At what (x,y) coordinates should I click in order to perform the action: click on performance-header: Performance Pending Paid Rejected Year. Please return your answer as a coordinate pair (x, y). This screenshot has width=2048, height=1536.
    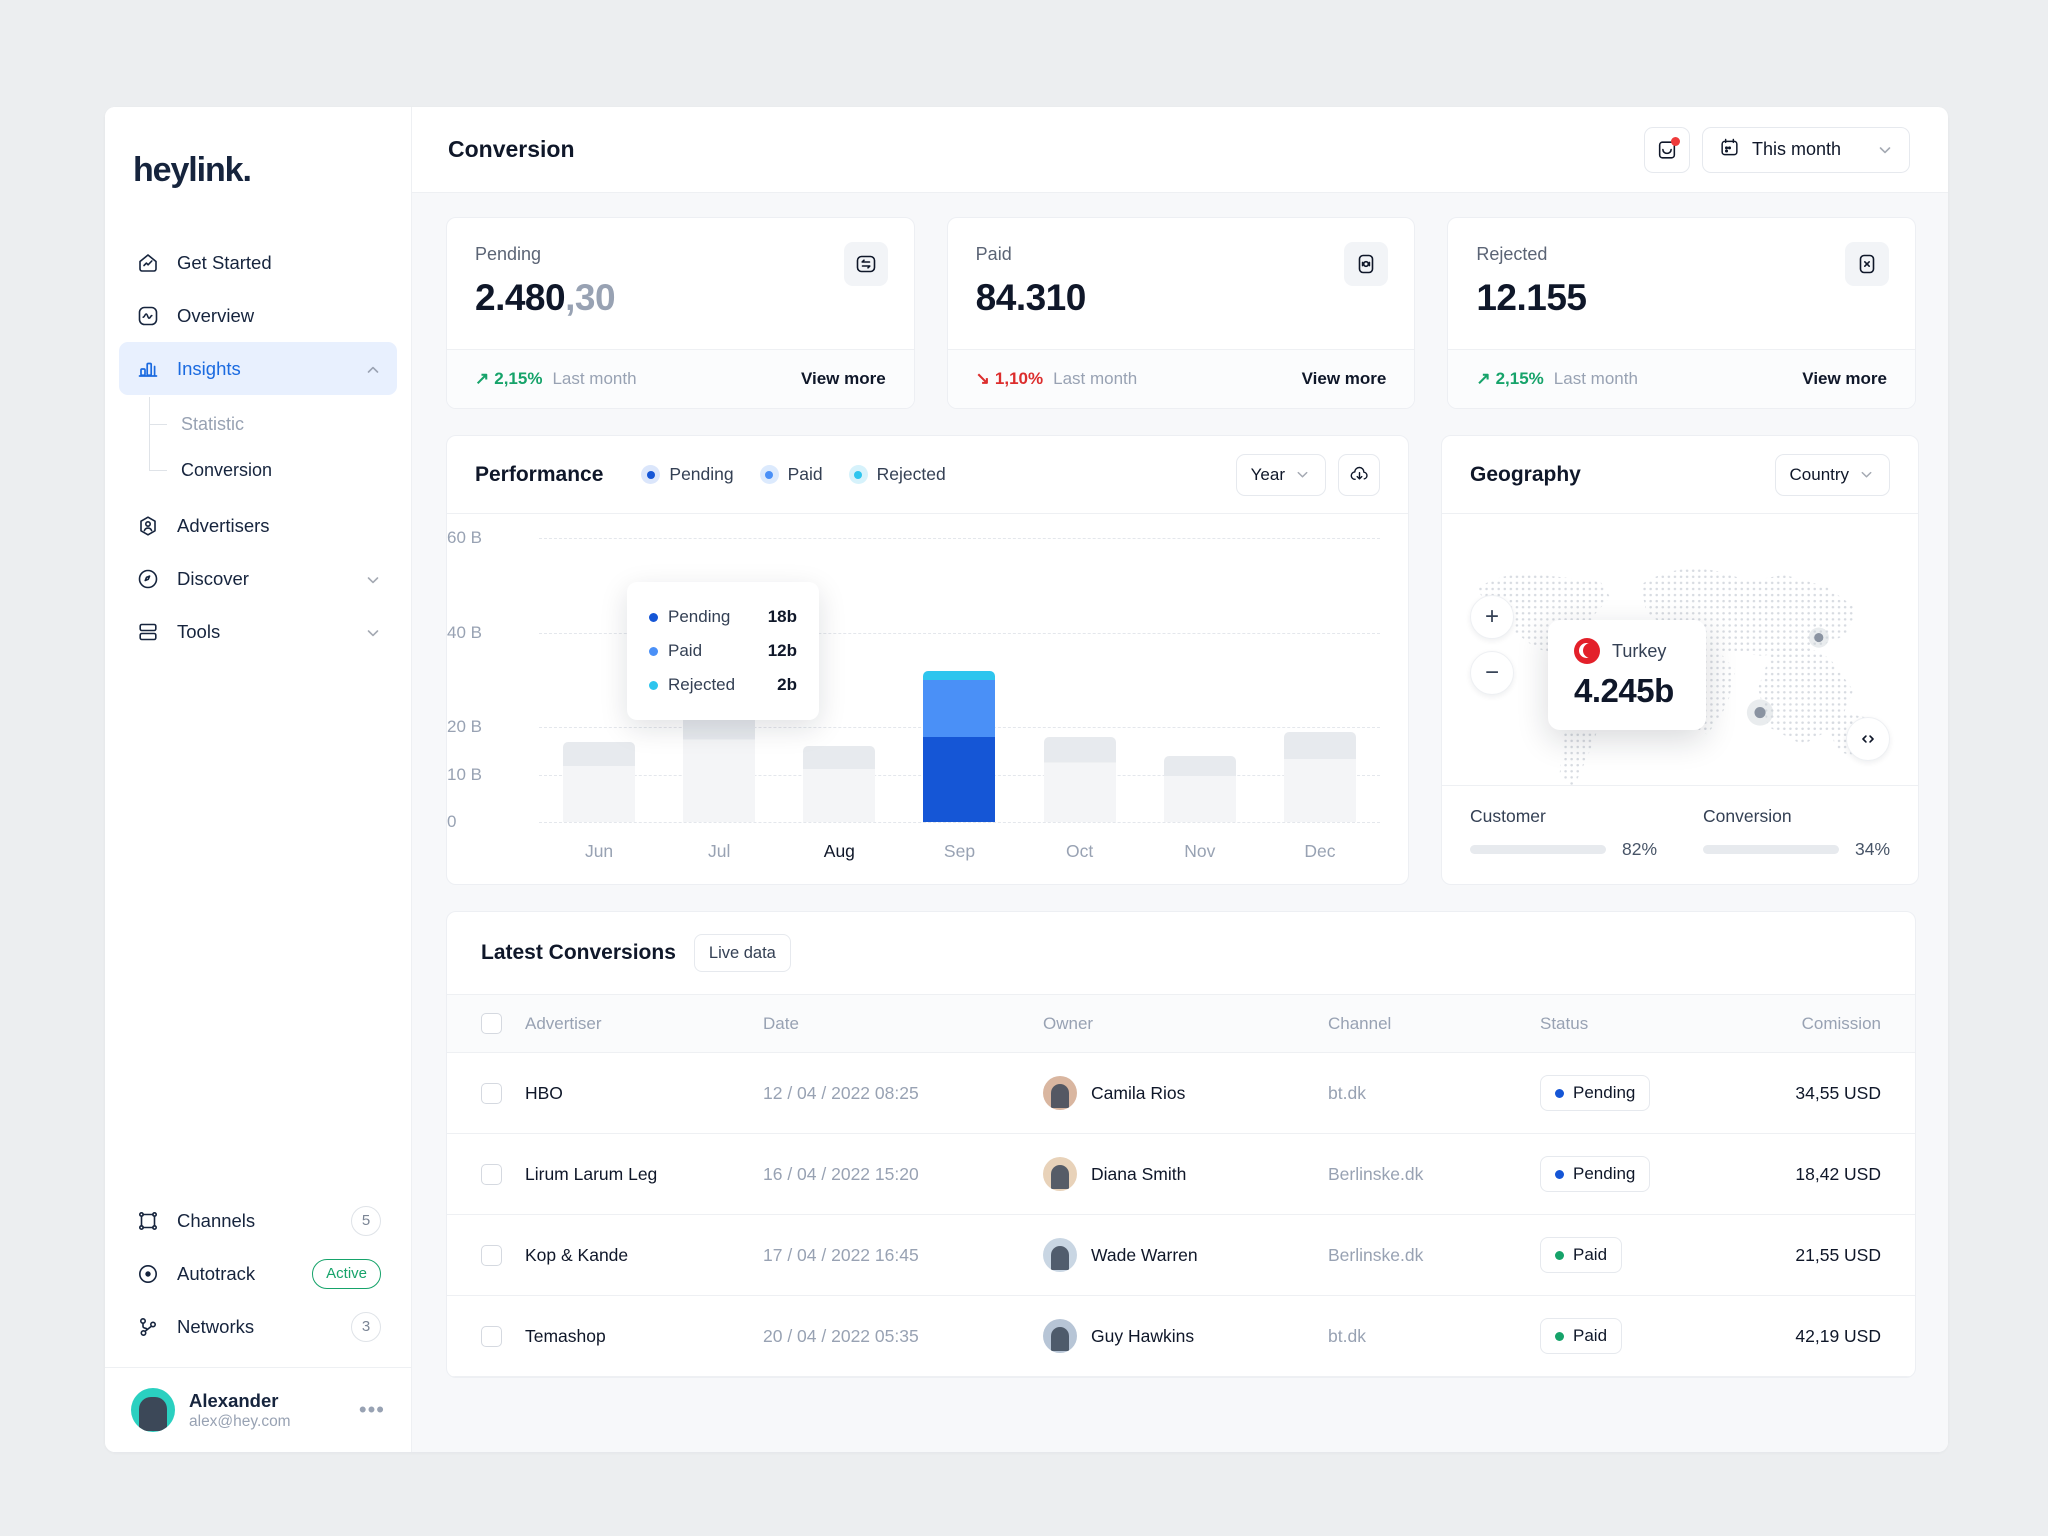
    Looking at the image, I should click on (927, 475).